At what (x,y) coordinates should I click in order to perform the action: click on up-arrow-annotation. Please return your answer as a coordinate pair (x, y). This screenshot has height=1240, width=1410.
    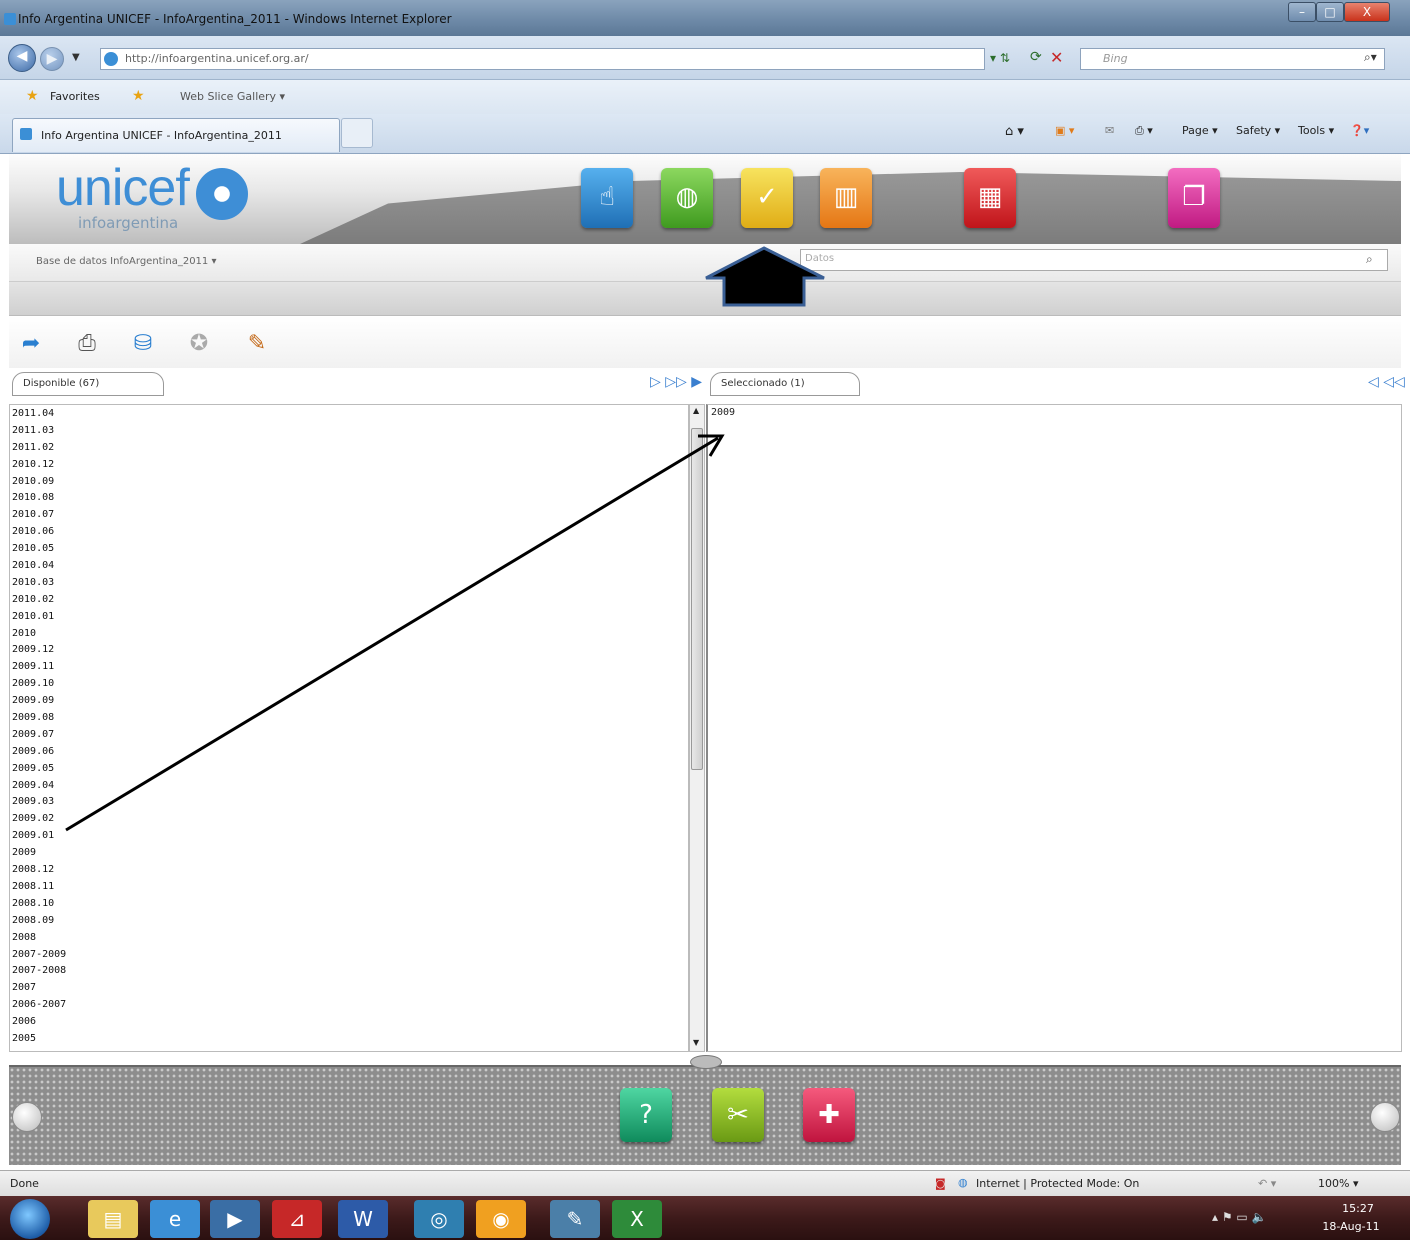
    Looking at the image, I should click on (765, 276).